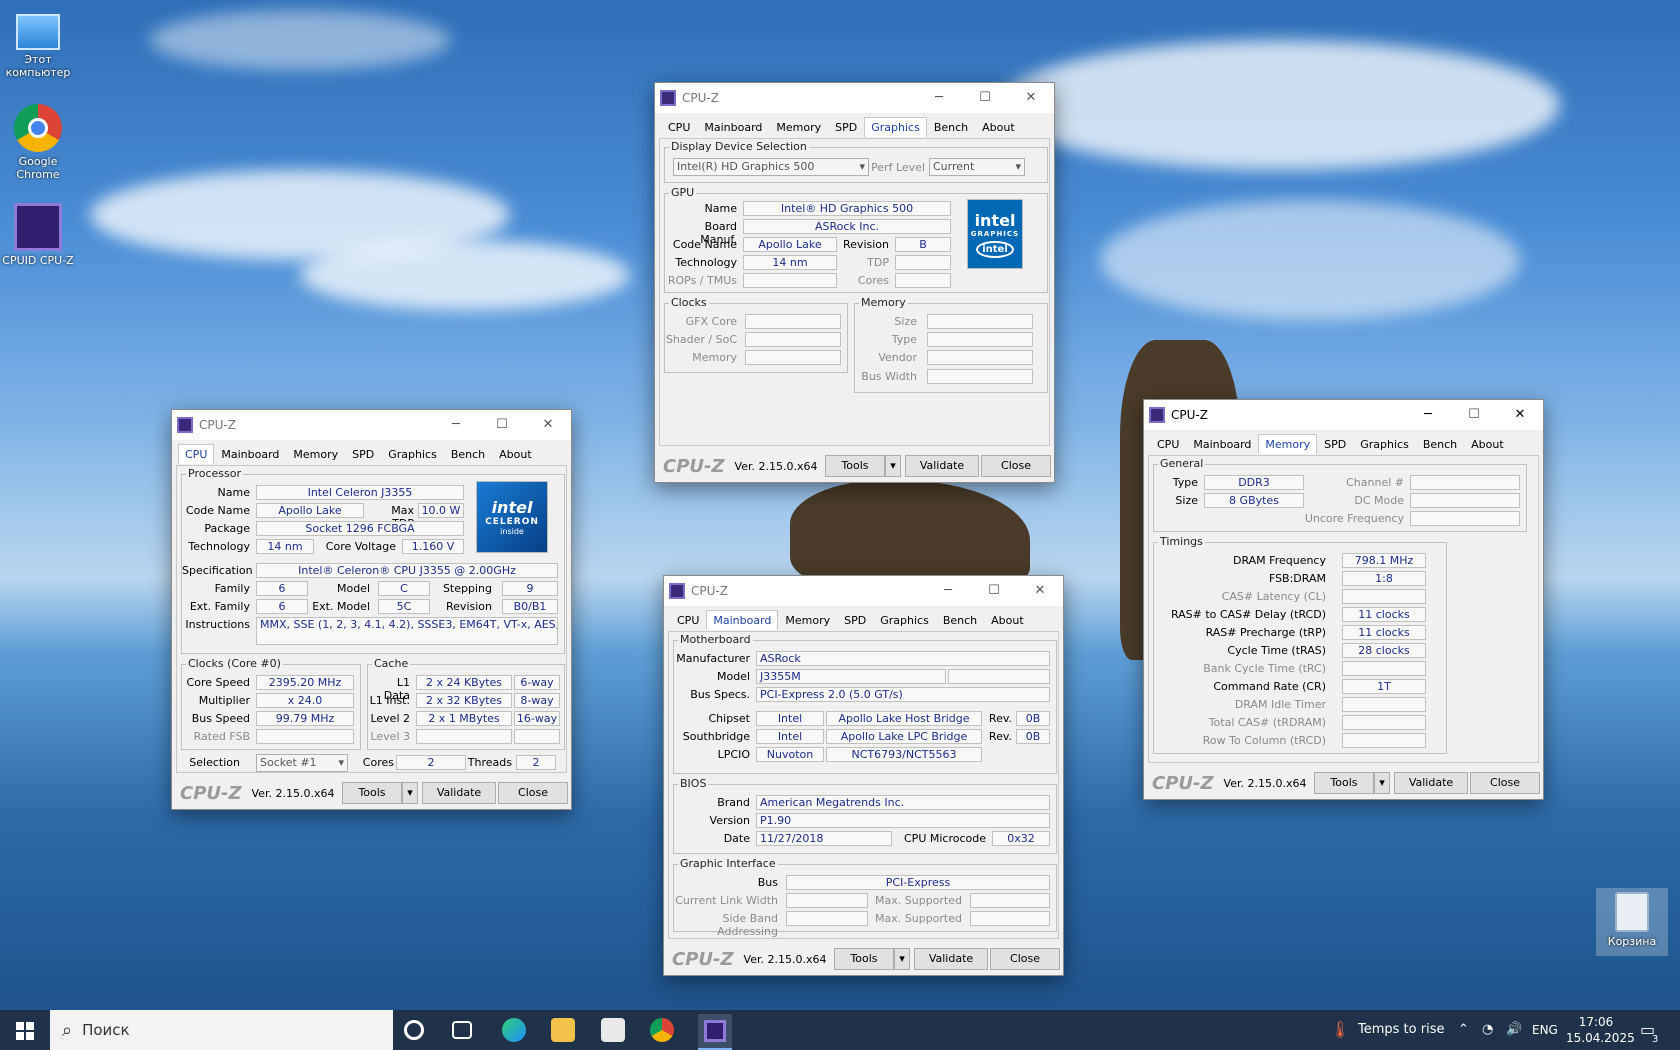 This screenshot has width=1680, height=1050. Describe the element at coordinates (38, 44) in the screenshot. I see `desktop-icon-this-pc: Этот компьютер` at that location.